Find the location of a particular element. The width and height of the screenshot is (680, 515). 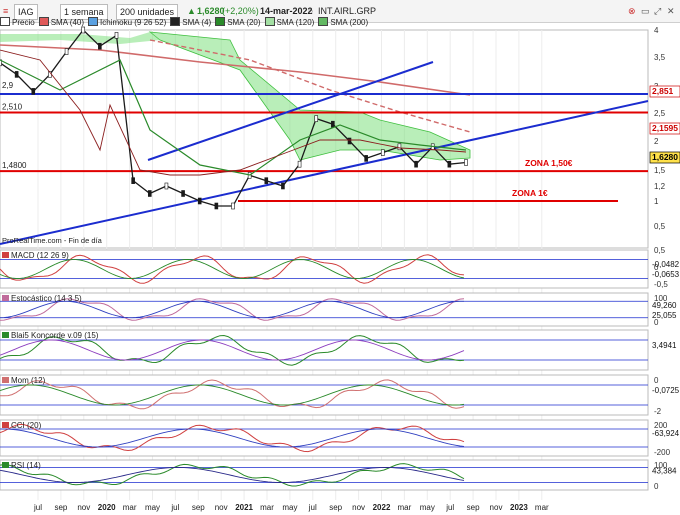

level-label: 1,4800 is located at coordinates (14, 165).